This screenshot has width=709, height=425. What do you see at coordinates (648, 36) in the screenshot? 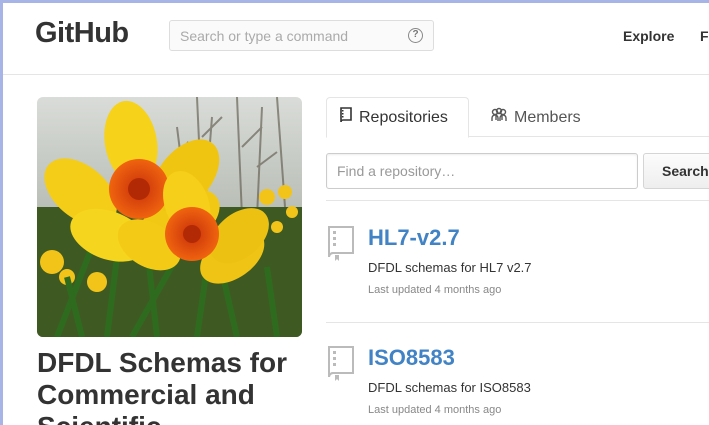
I see `nav-explore: Explore` at bounding box center [648, 36].